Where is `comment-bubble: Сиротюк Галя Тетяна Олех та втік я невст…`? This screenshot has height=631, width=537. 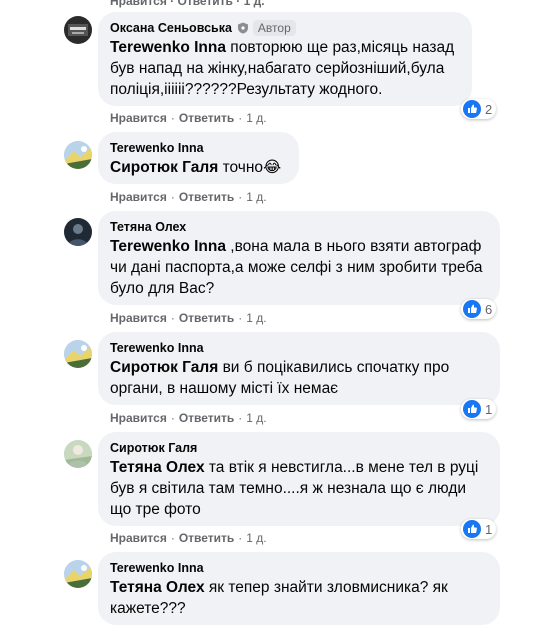 comment-bubble: Сиротюк Галя Тетяна Олех та втік я невст… is located at coordinates (299, 479).